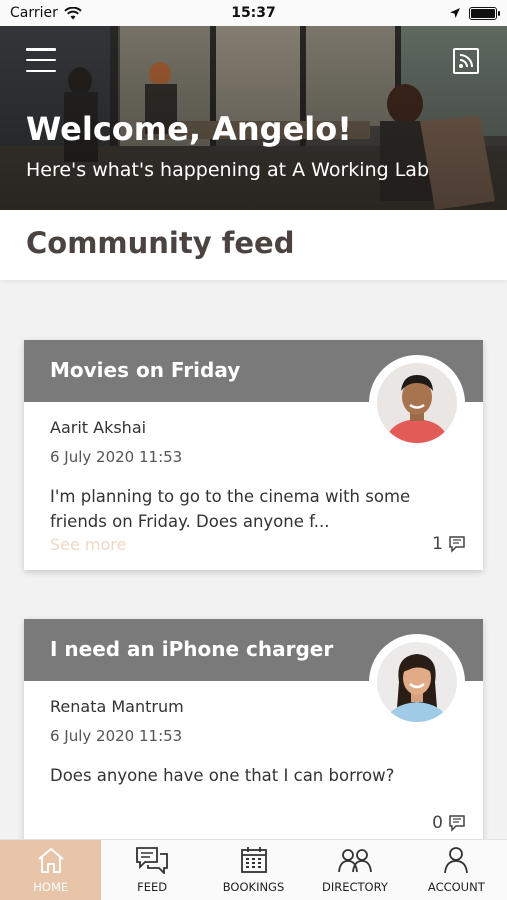 This screenshot has height=900, width=507. I want to click on carrier-label: Carrier, so click(34, 13).